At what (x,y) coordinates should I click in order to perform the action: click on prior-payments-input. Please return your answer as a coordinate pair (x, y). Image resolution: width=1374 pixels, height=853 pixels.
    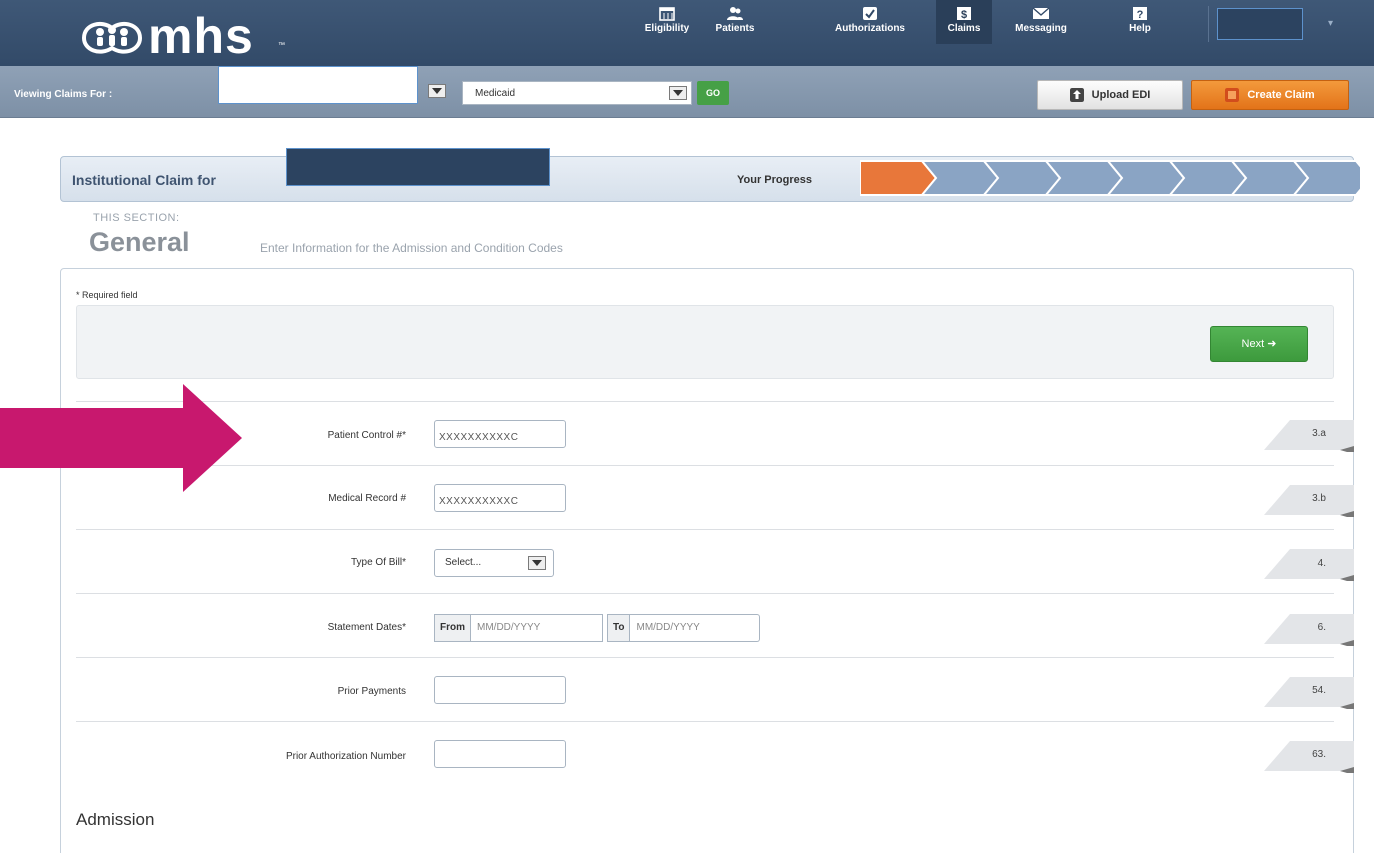
    Looking at the image, I should click on (500, 690).